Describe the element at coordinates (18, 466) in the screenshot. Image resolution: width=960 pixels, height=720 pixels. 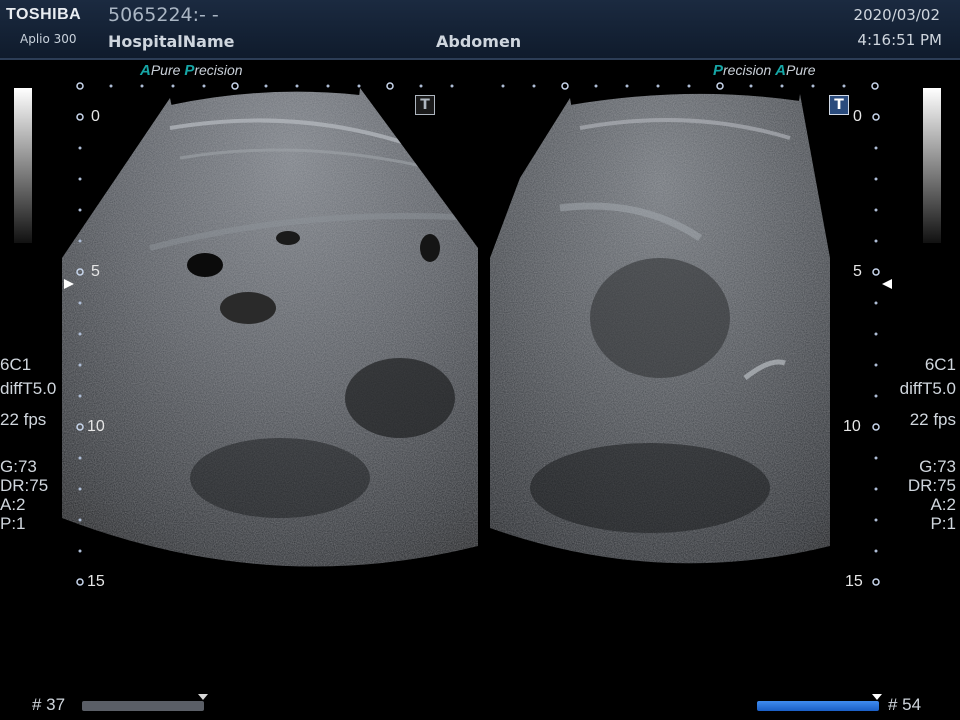
I see `left-gain: G:73` at that location.